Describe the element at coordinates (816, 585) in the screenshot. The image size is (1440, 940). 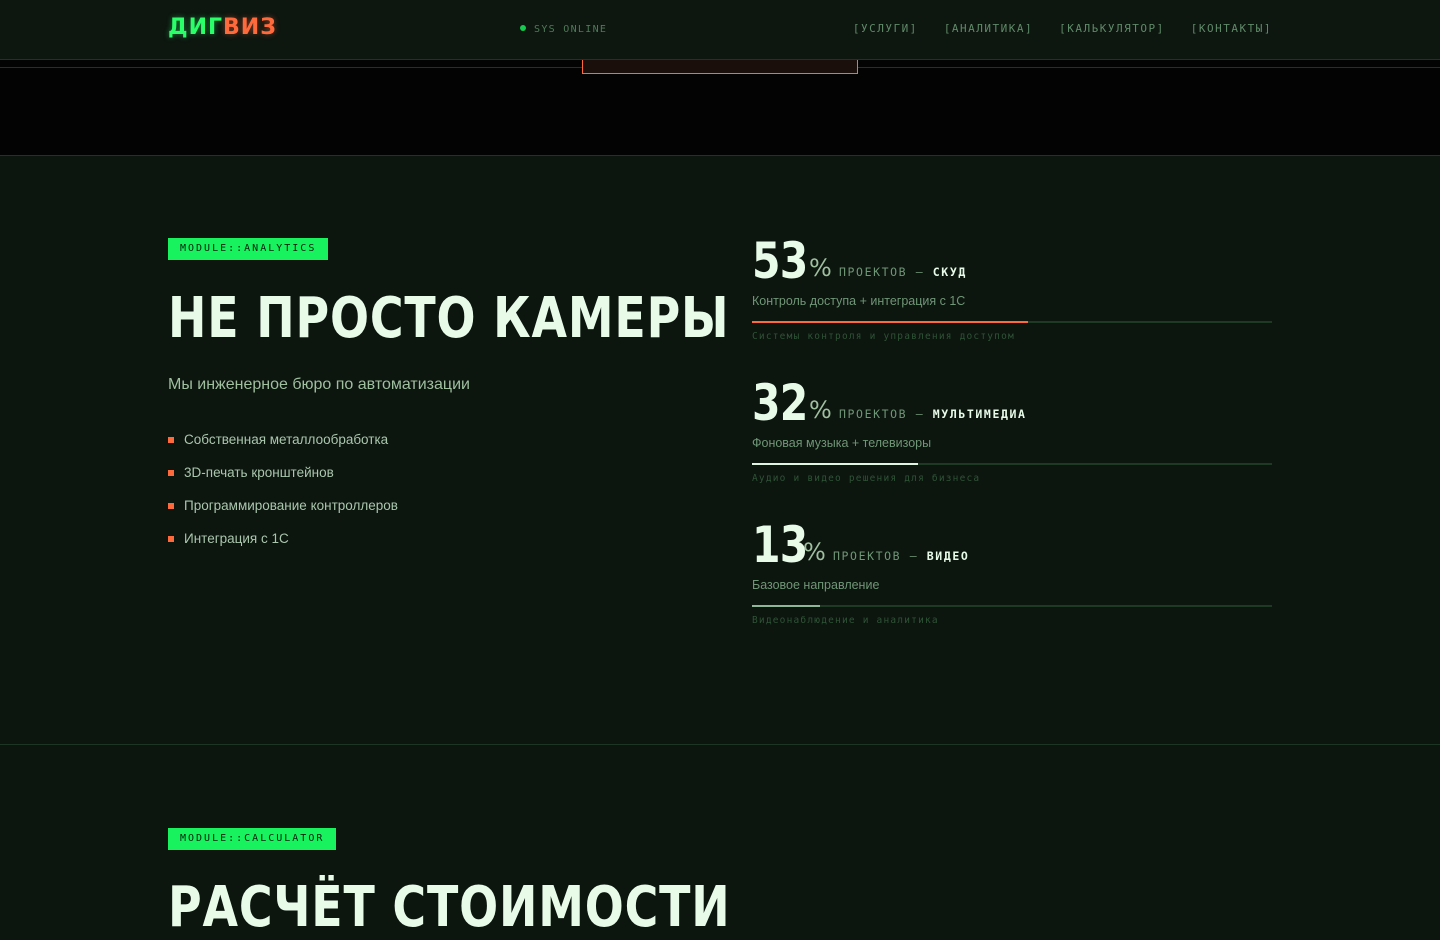
I see `stat-description: Базовое направление` at that location.